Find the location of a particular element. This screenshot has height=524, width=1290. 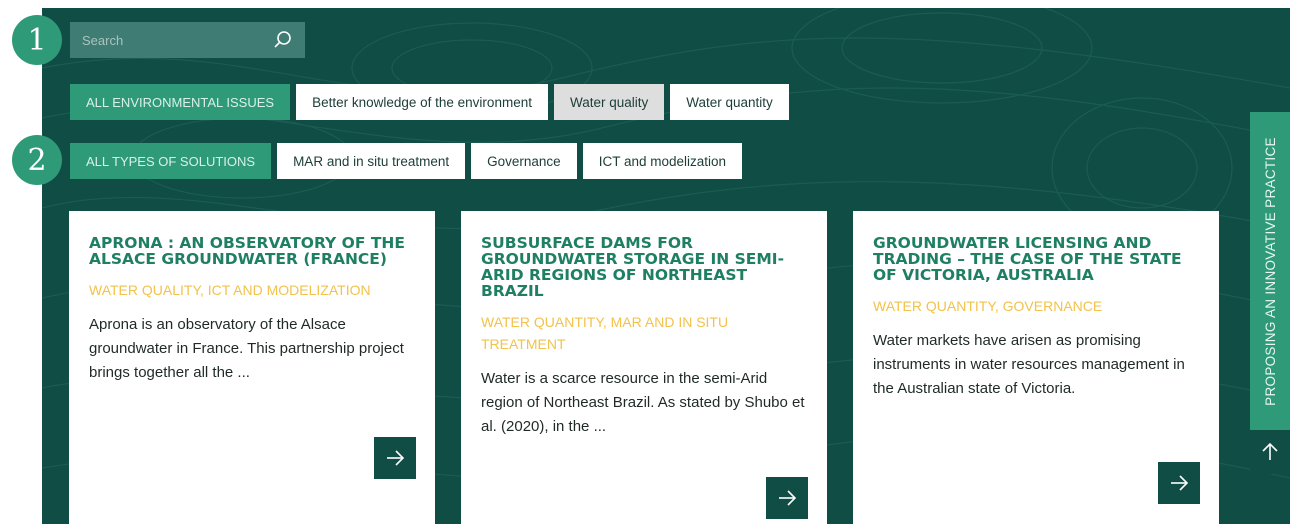

filter-mar-in-situ: MAR and in situ treatment is located at coordinates (371, 161).